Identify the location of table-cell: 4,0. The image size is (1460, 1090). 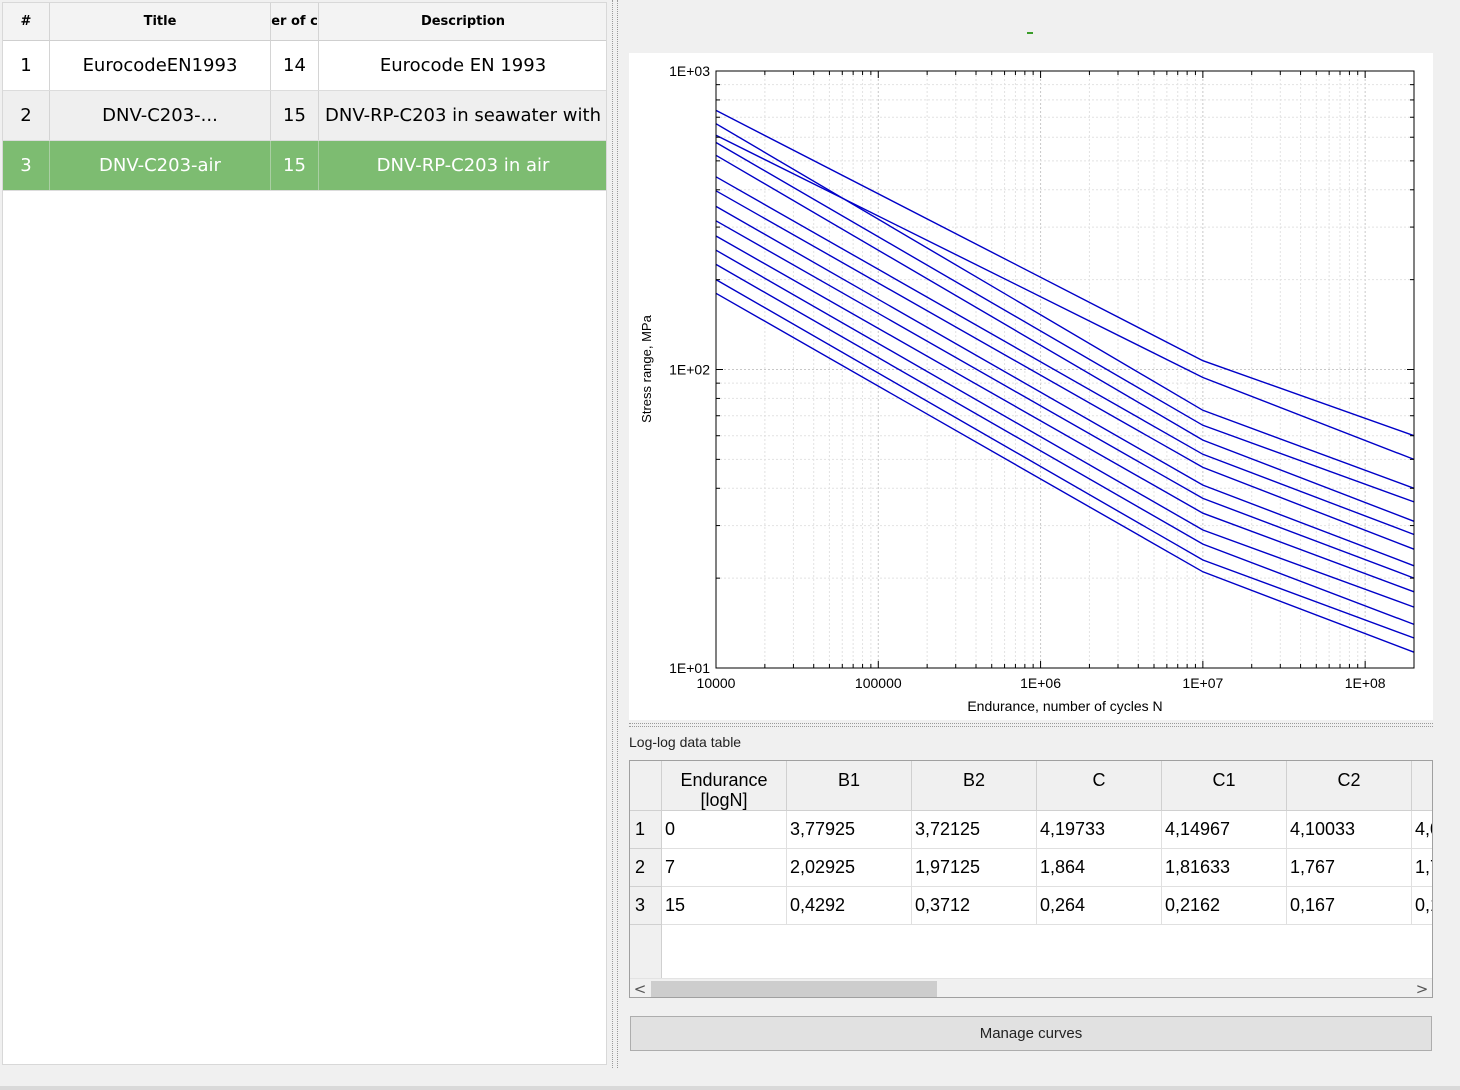
(1422, 830).